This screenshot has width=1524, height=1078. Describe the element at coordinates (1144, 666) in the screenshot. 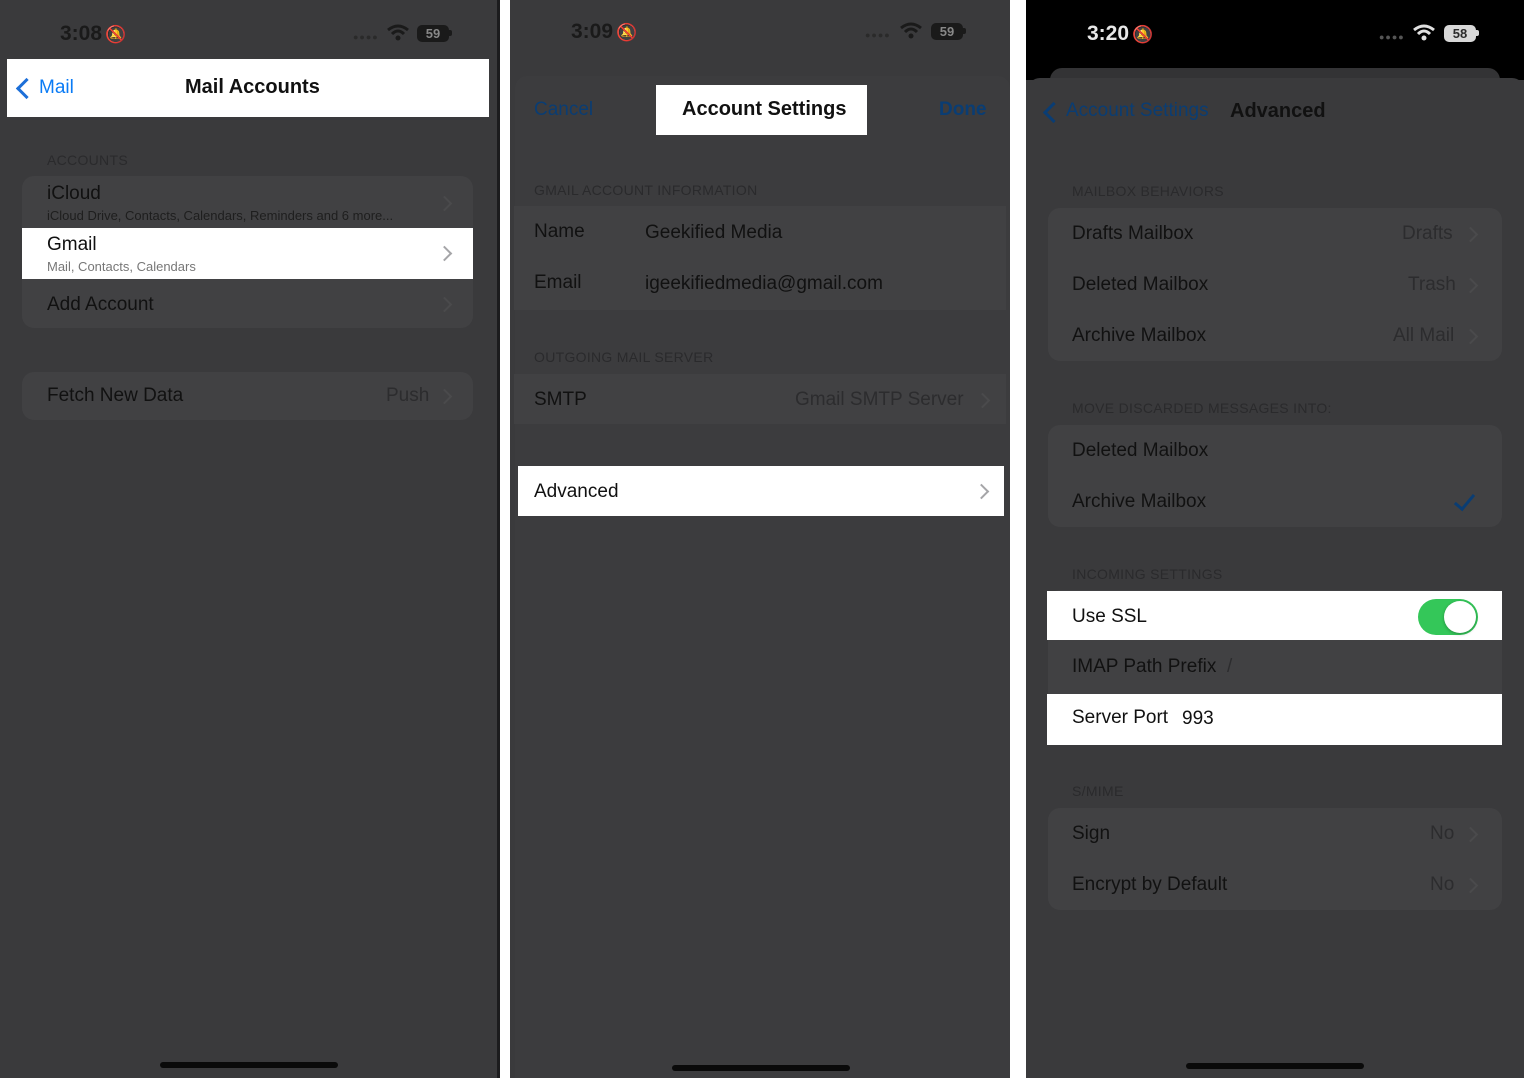

I see `imap-path-prefix-label: IMAP Path Prefix` at that location.